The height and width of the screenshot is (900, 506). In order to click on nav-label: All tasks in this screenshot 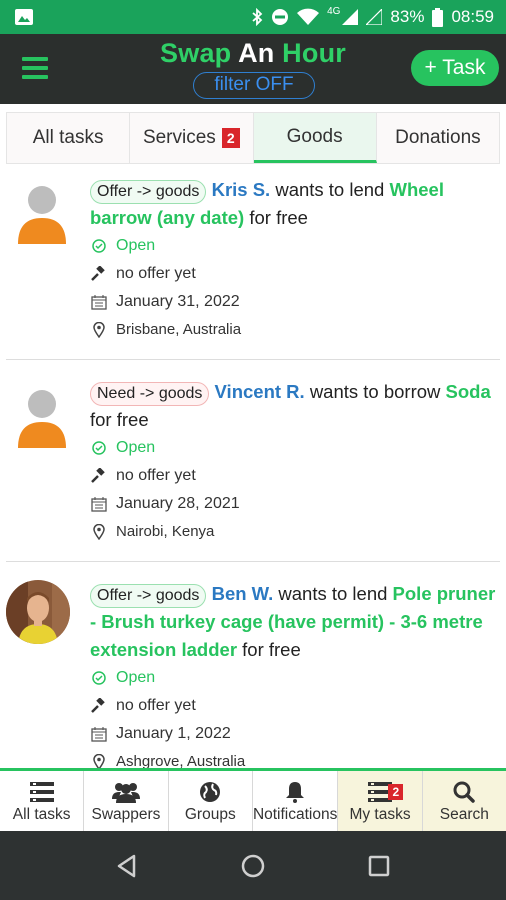, I will do `click(41, 814)`.